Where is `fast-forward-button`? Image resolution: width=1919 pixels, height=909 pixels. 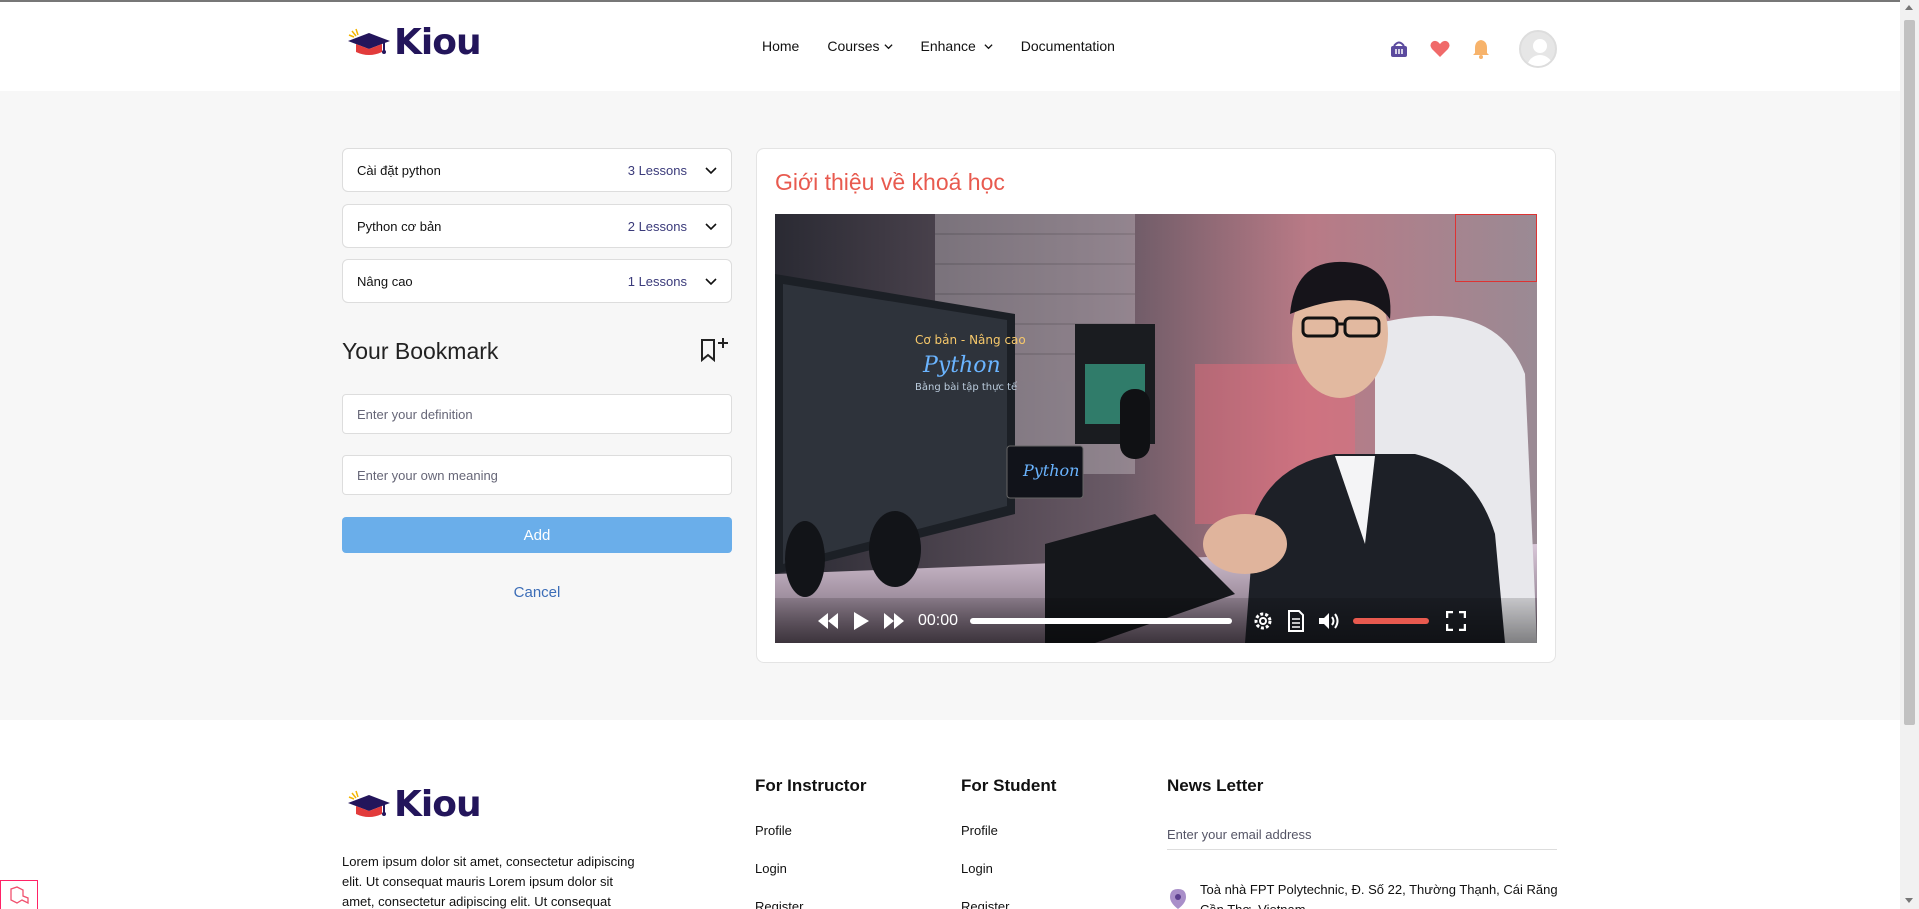
fast-forward-button is located at coordinates (894, 621).